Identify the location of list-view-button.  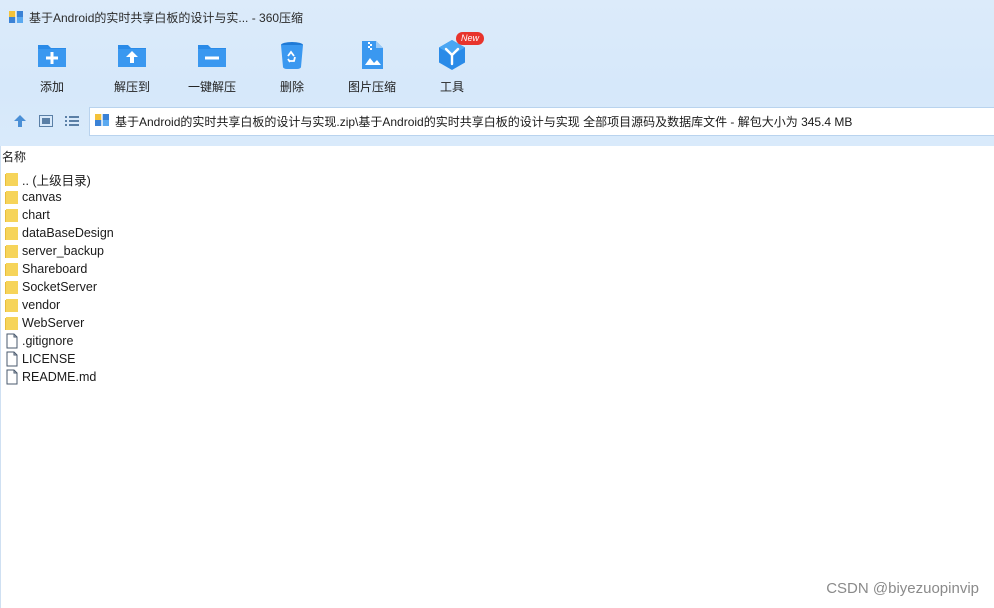
(72, 121).